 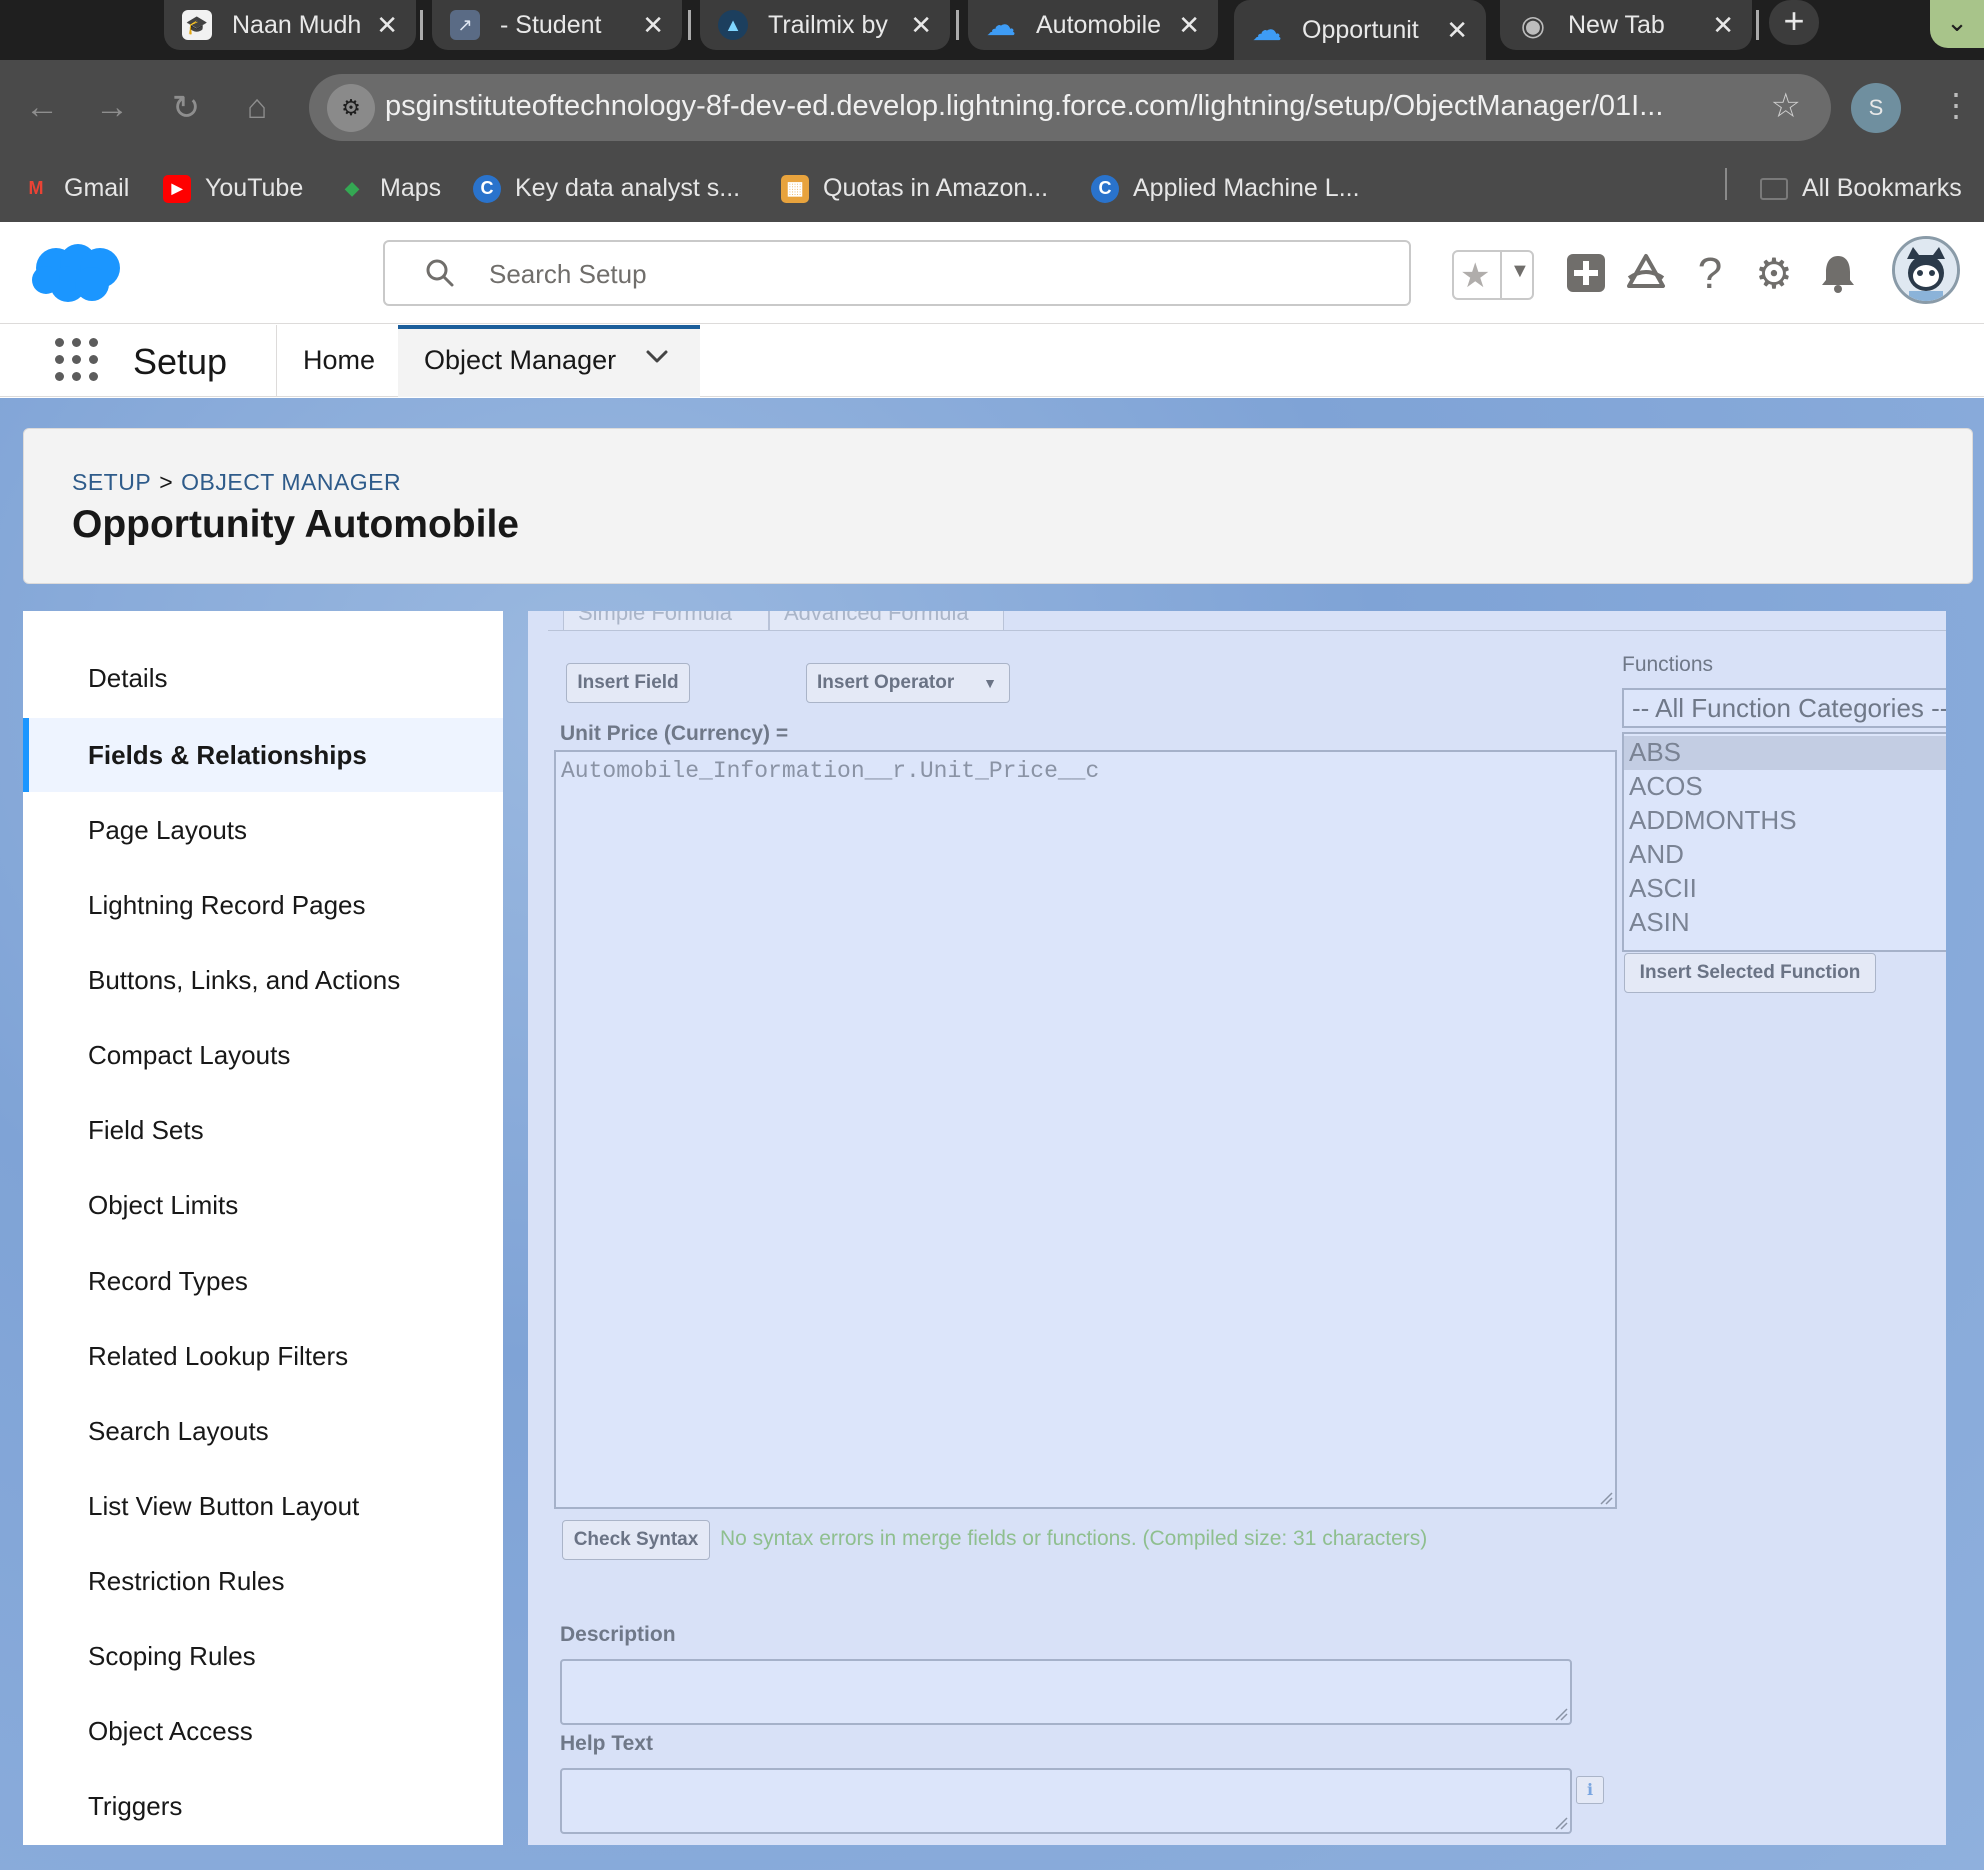 What do you see at coordinates (352, 188) in the screenshot?
I see `maps-icon: ◆` at bounding box center [352, 188].